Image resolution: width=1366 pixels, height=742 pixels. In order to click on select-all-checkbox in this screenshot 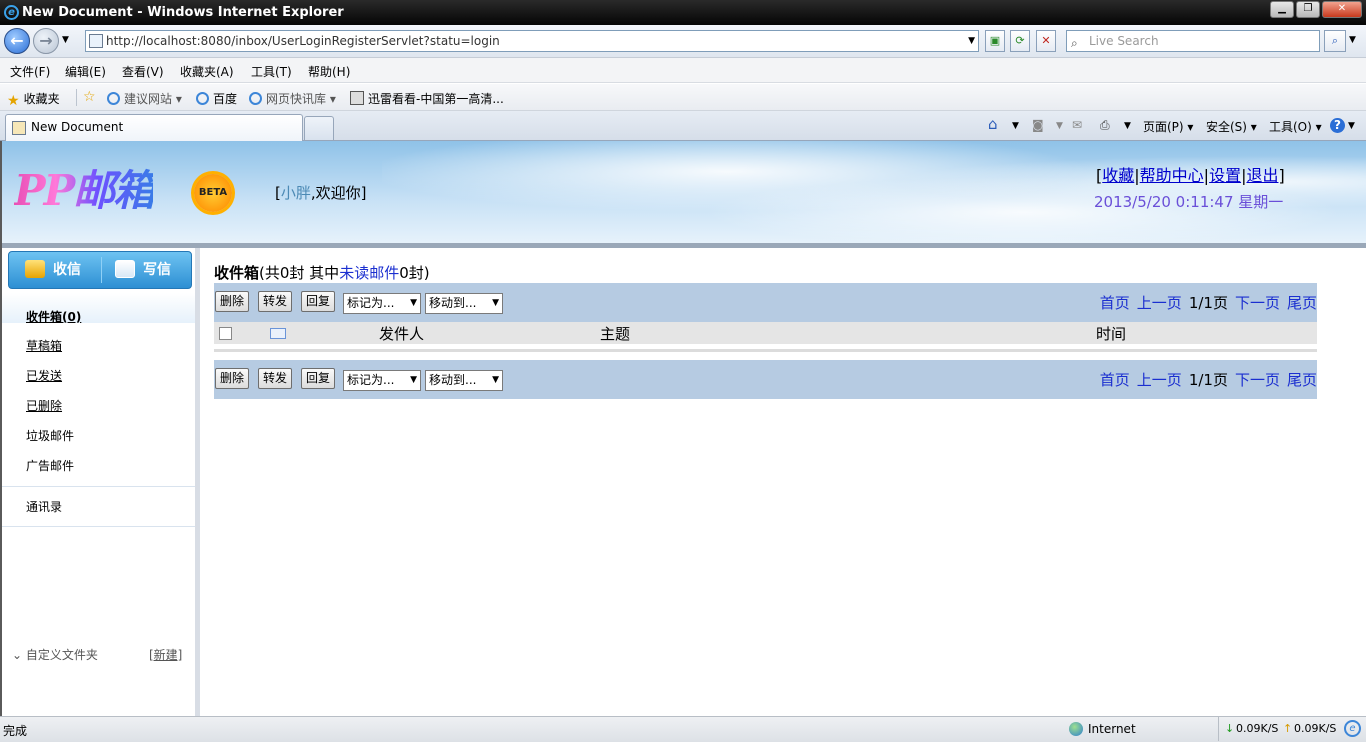, I will do `click(225, 333)`.